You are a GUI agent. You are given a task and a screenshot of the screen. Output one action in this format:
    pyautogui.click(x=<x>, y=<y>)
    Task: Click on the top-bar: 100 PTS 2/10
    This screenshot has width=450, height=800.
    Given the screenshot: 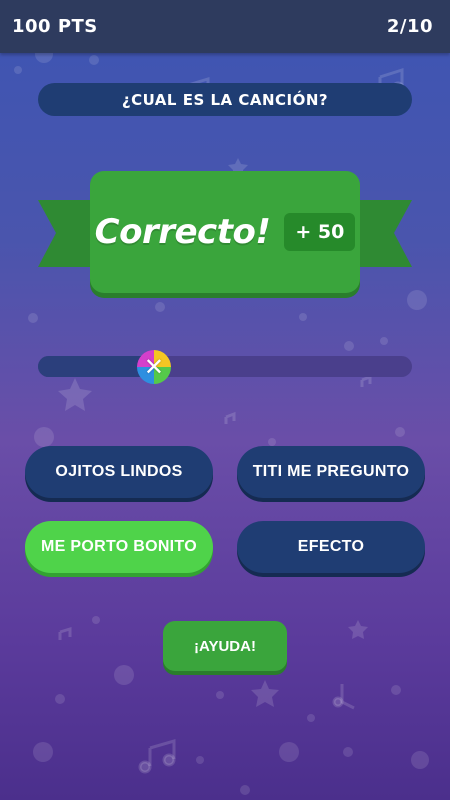 What is the action you would take?
    pyautogui.click(x=225, y=26)
    